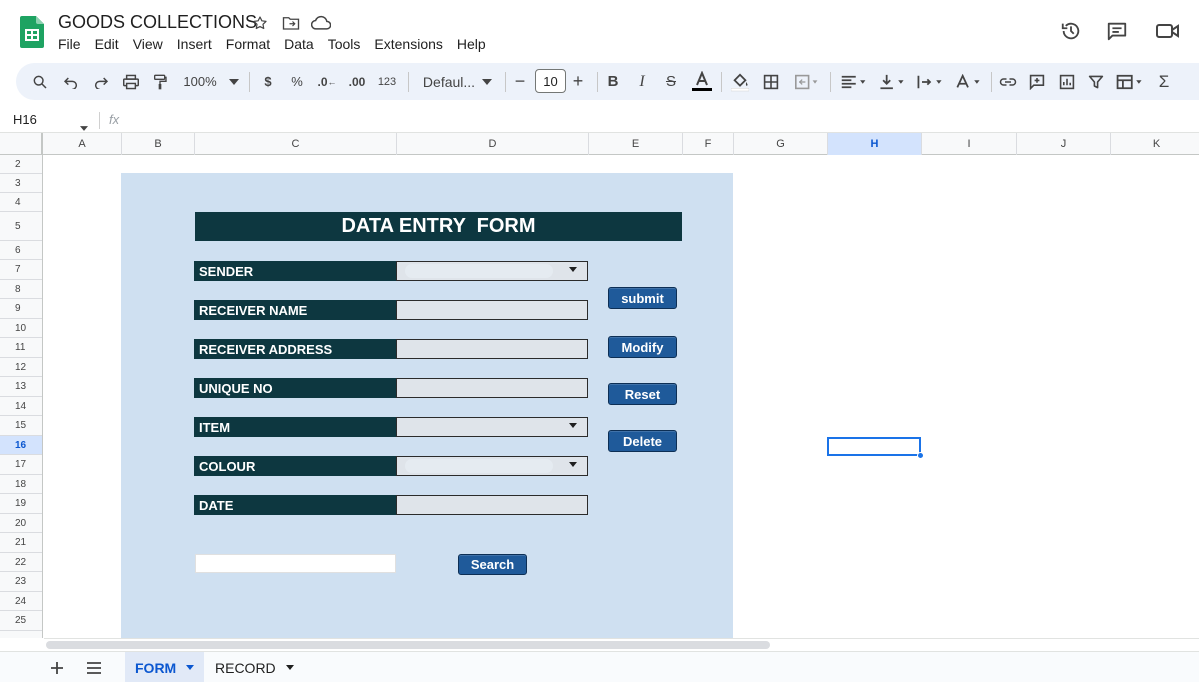 This screenshot has width=1199, height=682. I want to click on menu-extensions: Extensions, so click(411, 44).